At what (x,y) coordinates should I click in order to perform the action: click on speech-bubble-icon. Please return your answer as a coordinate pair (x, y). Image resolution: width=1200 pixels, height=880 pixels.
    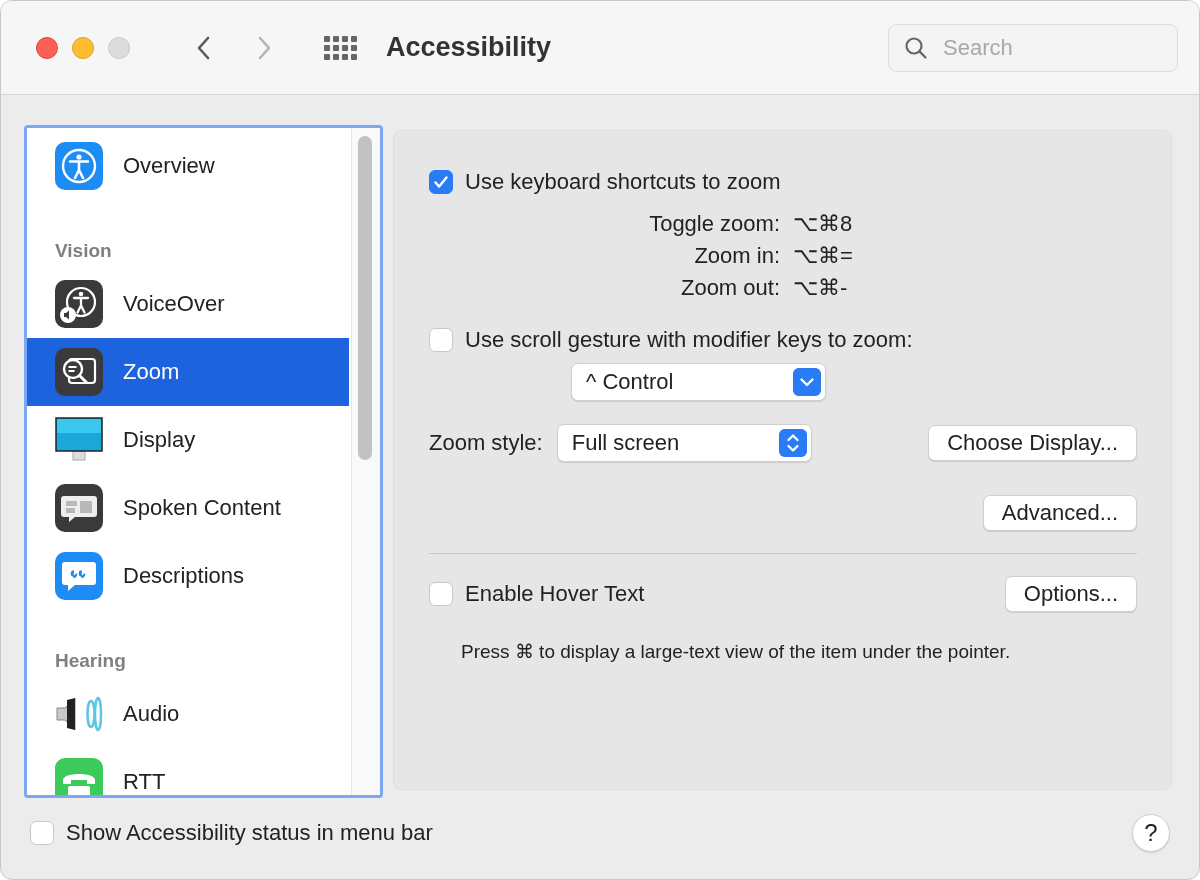
    Looking at the image, I should click on (79, 508).